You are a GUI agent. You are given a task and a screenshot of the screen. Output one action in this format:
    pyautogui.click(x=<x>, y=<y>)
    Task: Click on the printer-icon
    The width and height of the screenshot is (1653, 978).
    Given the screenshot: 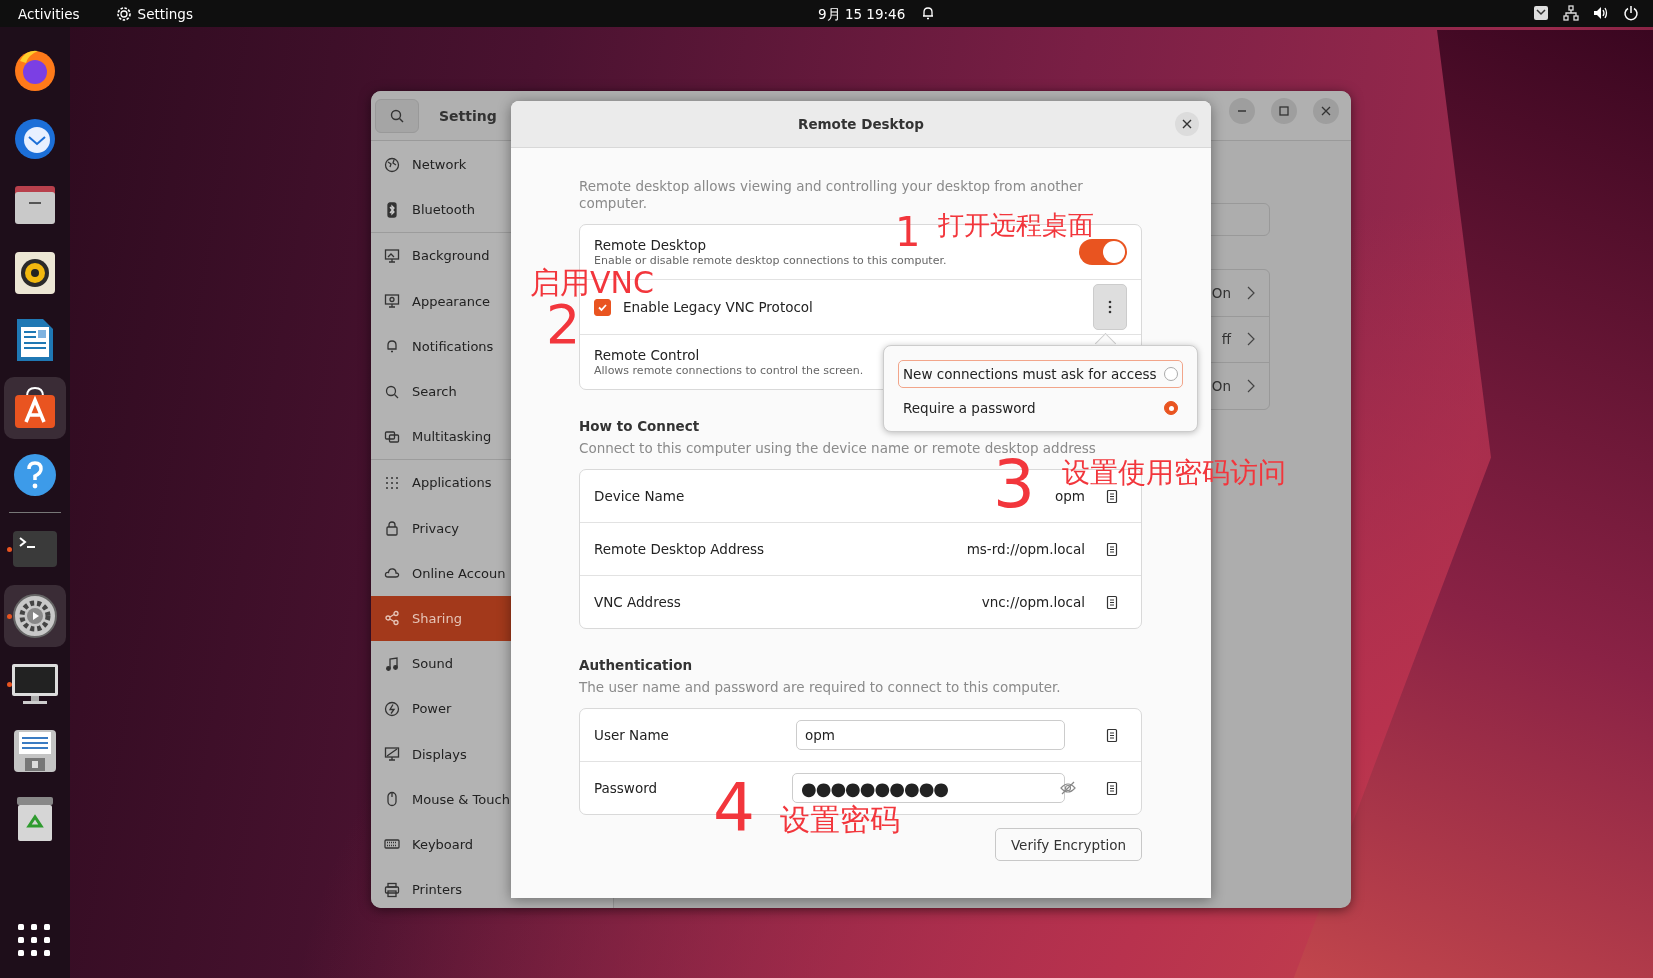 What is the action you would take?
    pyautogui.click(x=392, y=889)
    